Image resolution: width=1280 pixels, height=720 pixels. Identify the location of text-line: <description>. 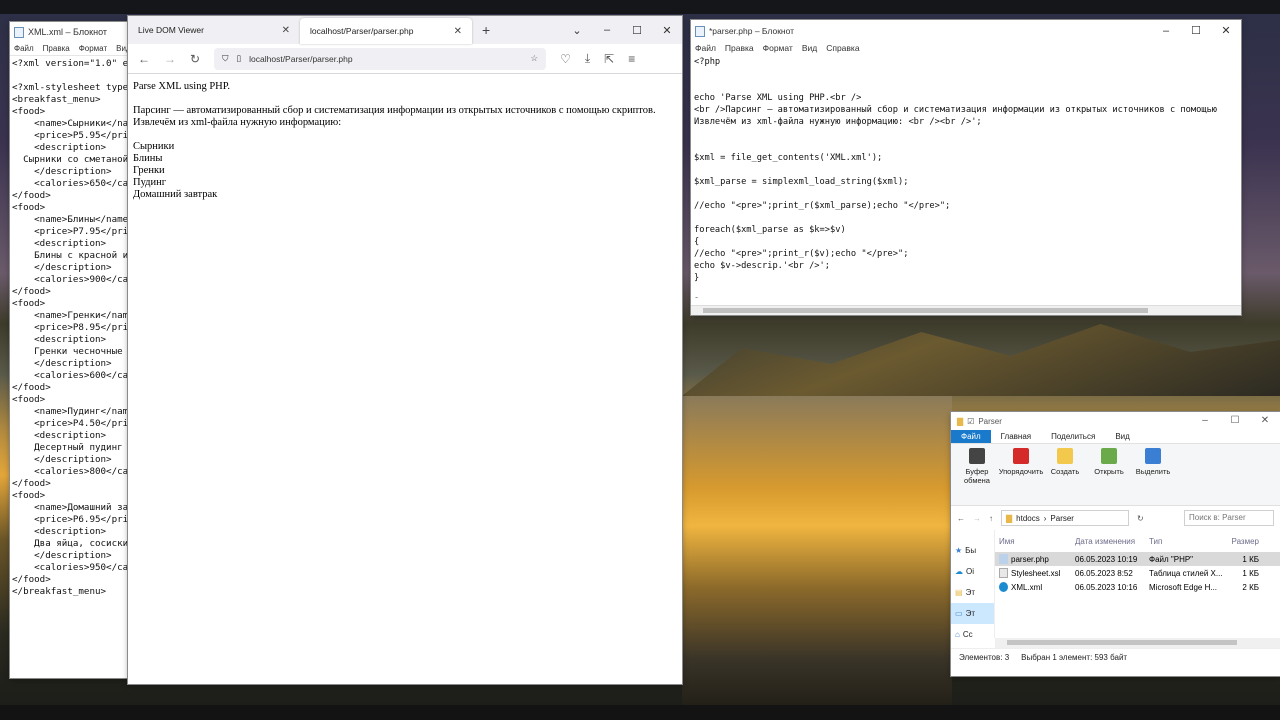
(59, 339).